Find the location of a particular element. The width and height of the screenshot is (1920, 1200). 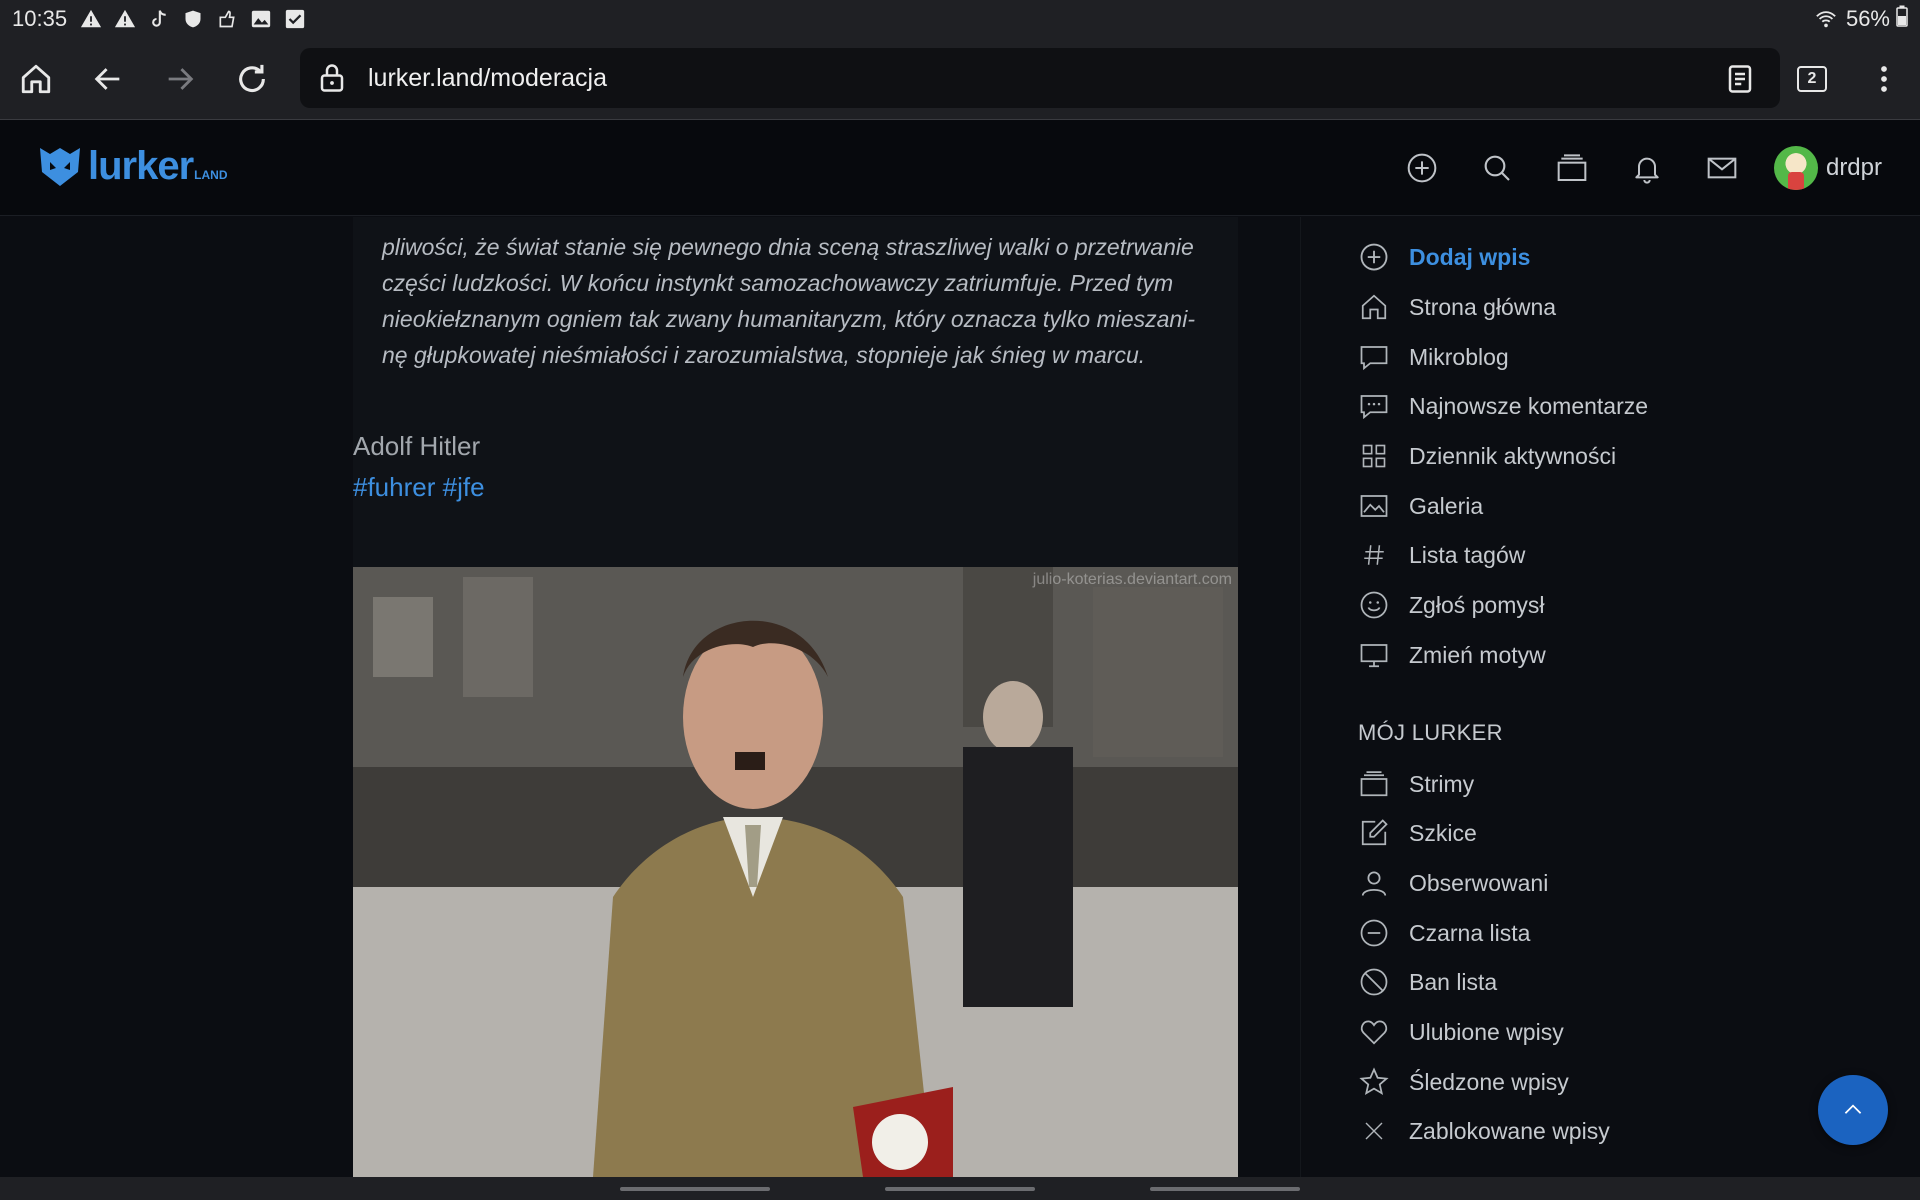

shield-icon is located at coordinates (193, 19).